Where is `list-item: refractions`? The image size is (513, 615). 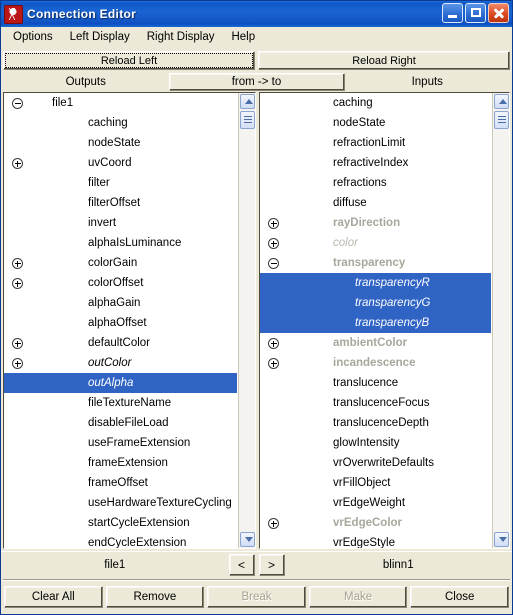 list-item: refractions is located at coordinates (375, 183).